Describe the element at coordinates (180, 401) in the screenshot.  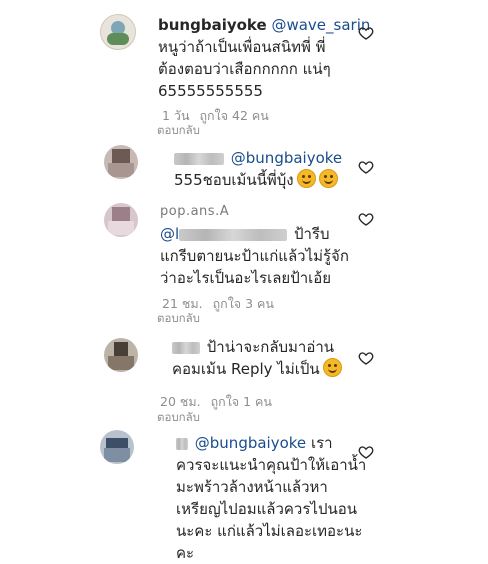
I see `comment-time: 20 ชม.` at that location.